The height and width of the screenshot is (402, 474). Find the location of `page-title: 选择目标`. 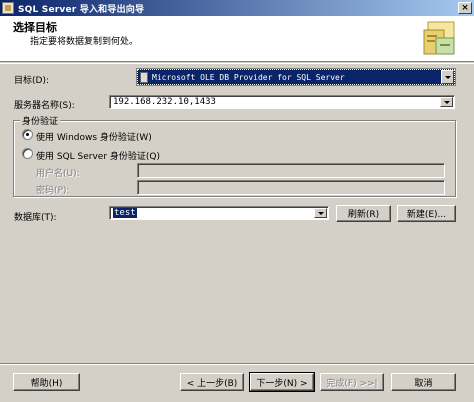

page-title: 选择目标 is located at coordinates (35, 27).